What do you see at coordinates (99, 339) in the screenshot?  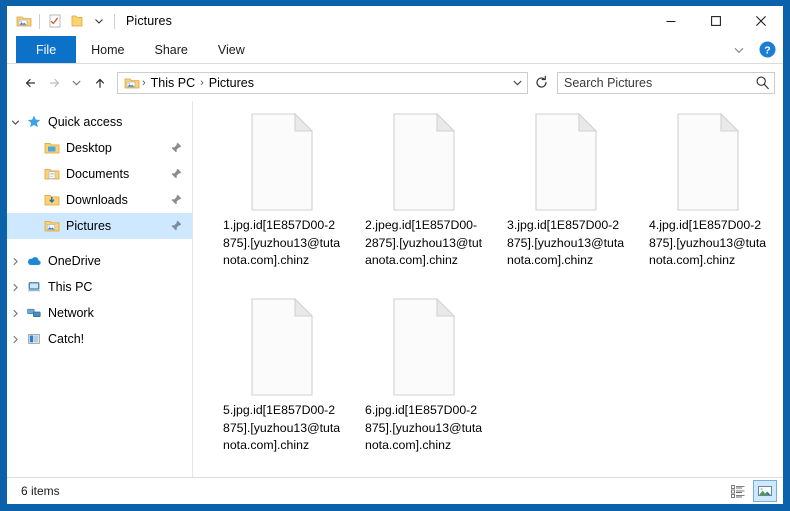 I see `sidebar-item-catch: Catch!` at bounding box center [99, 339].